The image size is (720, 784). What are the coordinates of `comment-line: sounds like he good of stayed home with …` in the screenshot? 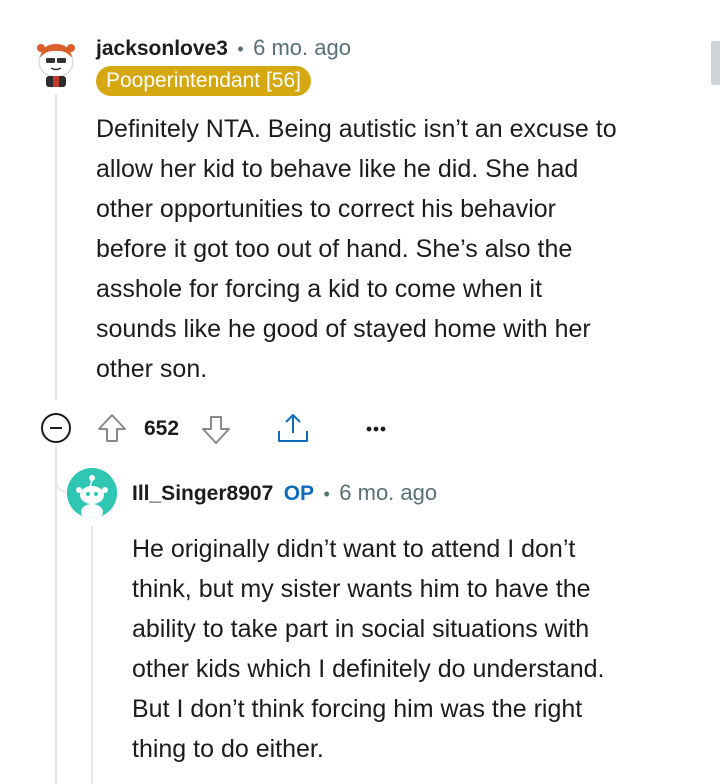 It's located at (343, 329).